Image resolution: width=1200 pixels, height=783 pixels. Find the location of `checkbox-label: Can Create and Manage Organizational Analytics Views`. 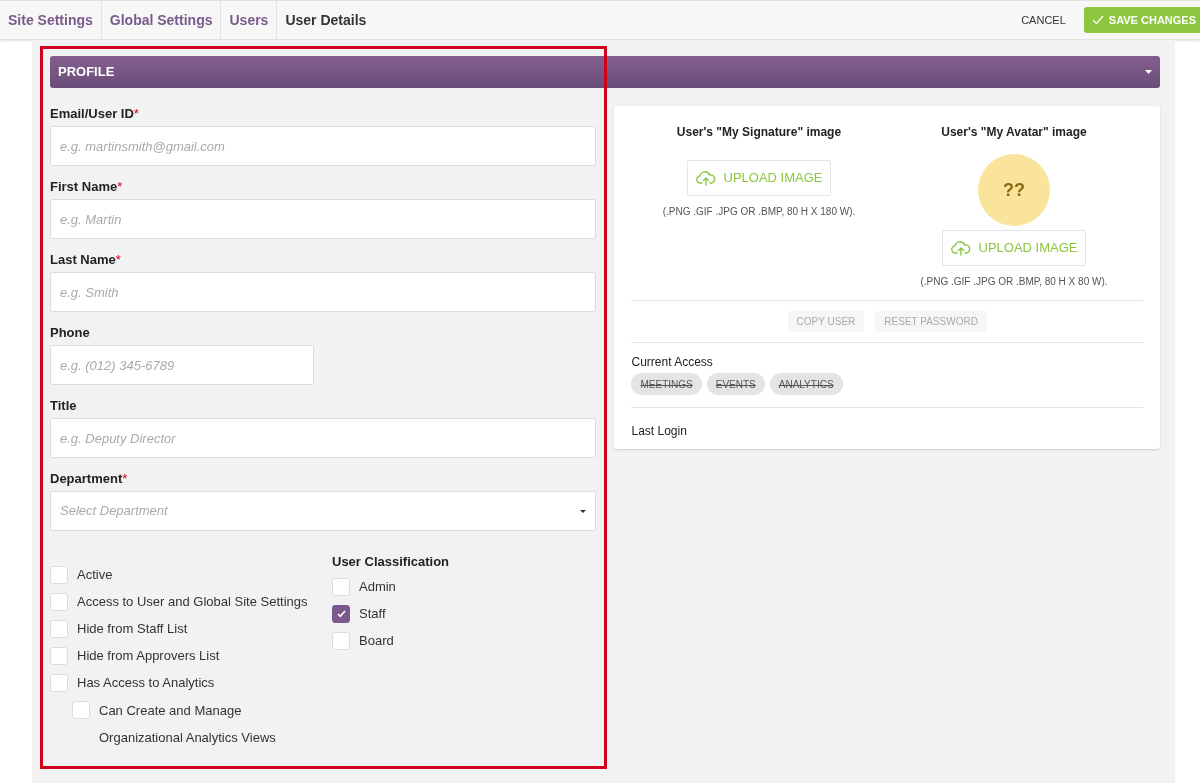

checkbox-label: Can Create and Manage Organizational Analytics Views is located at coordinates (188, 724).